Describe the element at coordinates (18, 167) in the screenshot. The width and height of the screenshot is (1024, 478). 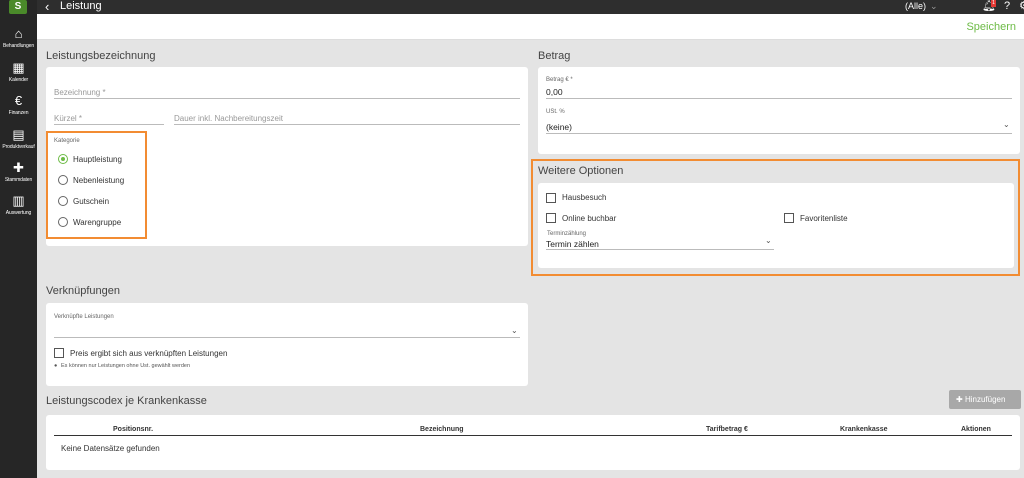
I see `puzzle-icon: ✚` at that location.